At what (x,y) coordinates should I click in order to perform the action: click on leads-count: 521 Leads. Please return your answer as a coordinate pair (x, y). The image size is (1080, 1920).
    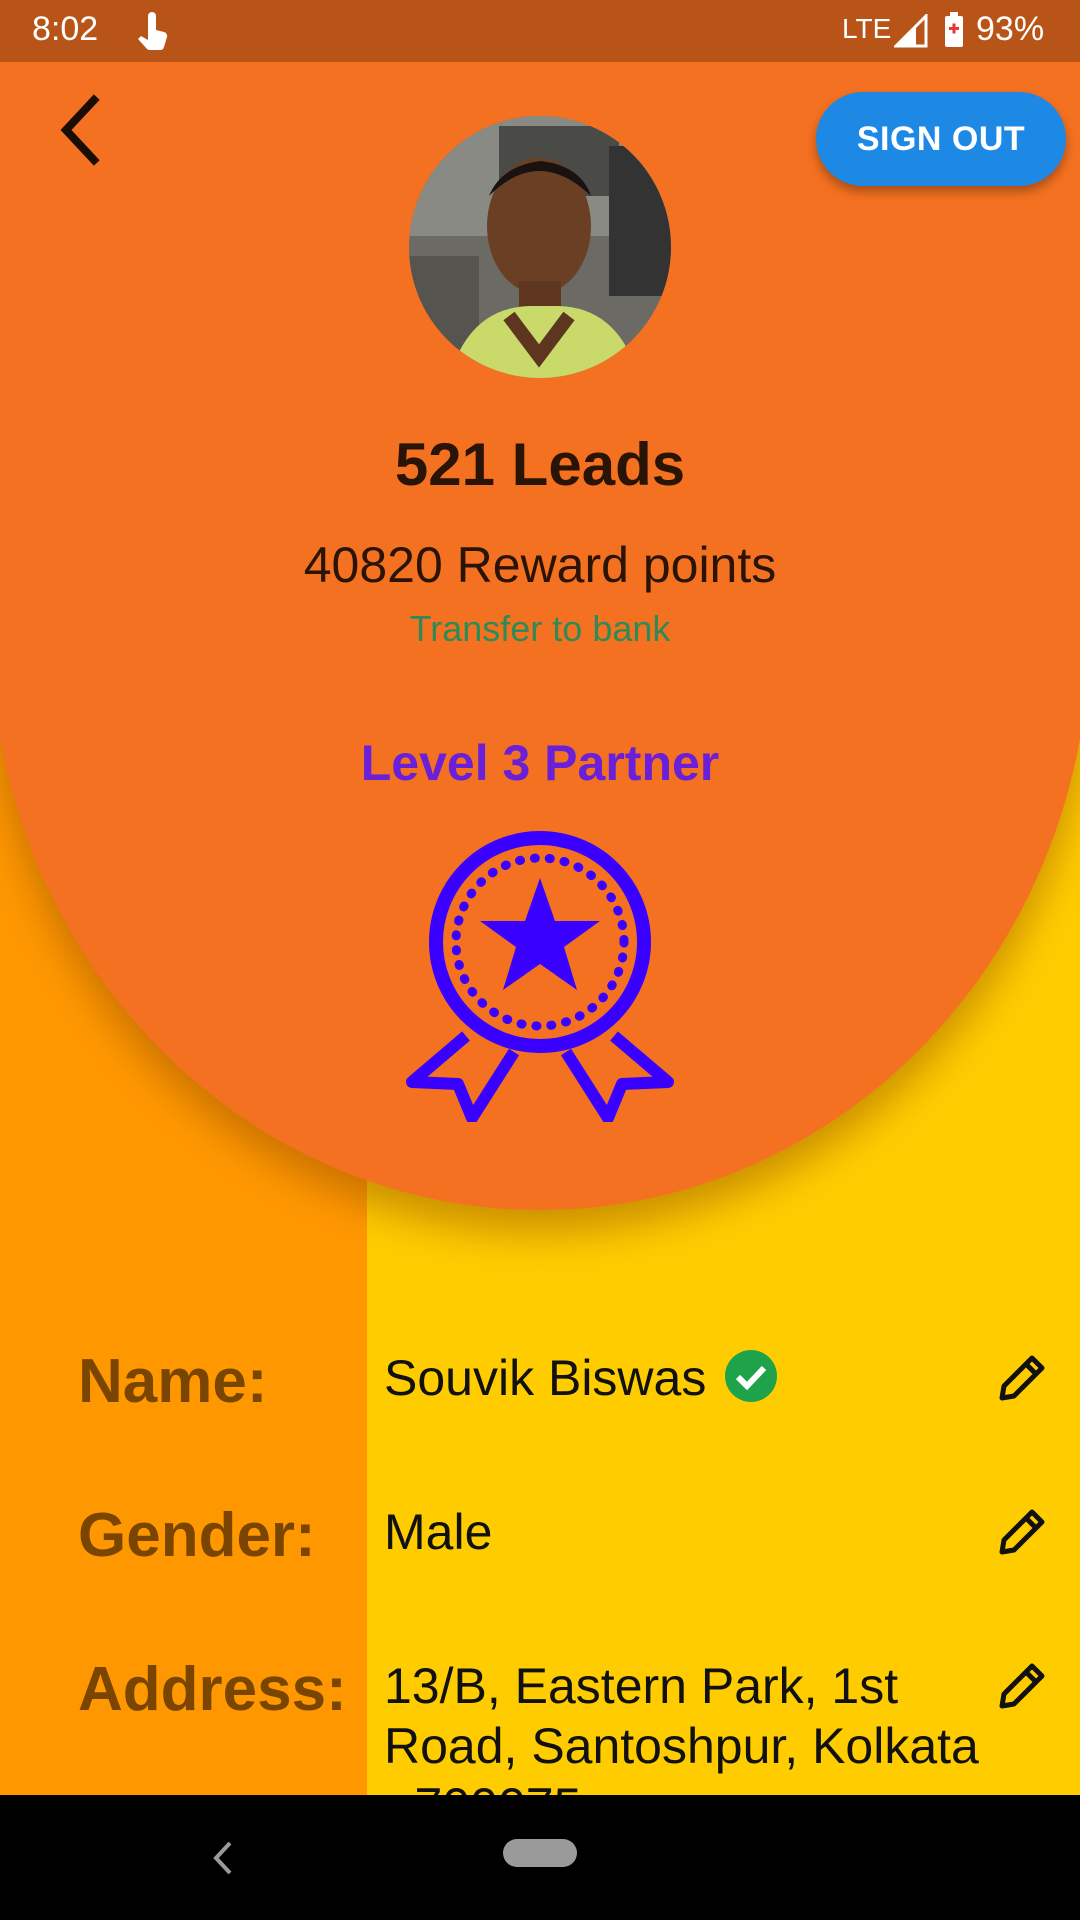
    Looking at the image, I should click on (540, 464).